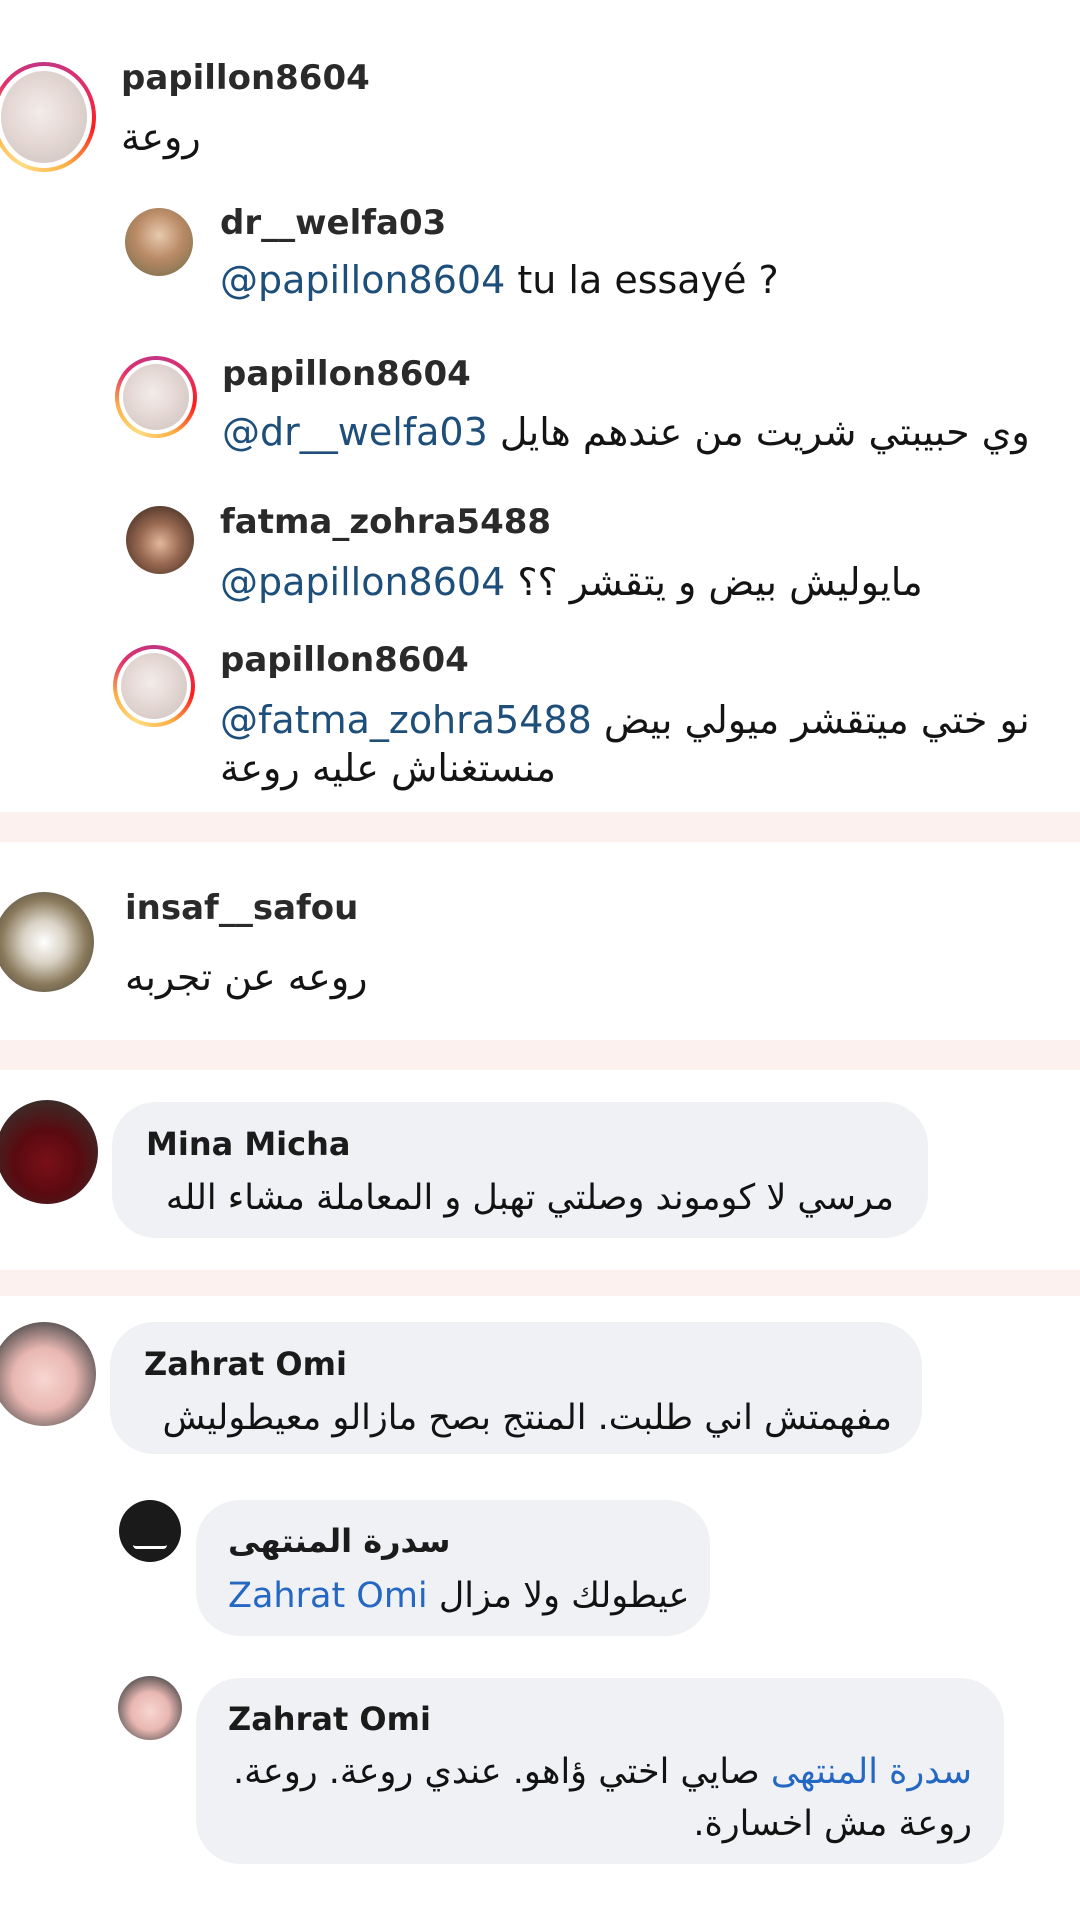 This screenshot has height=1920, width=1080. What do you see at coordinates (355, 432) in the screenshot?
I see `mention-link: @dr__welfa03` at bounding box center [355, 432].